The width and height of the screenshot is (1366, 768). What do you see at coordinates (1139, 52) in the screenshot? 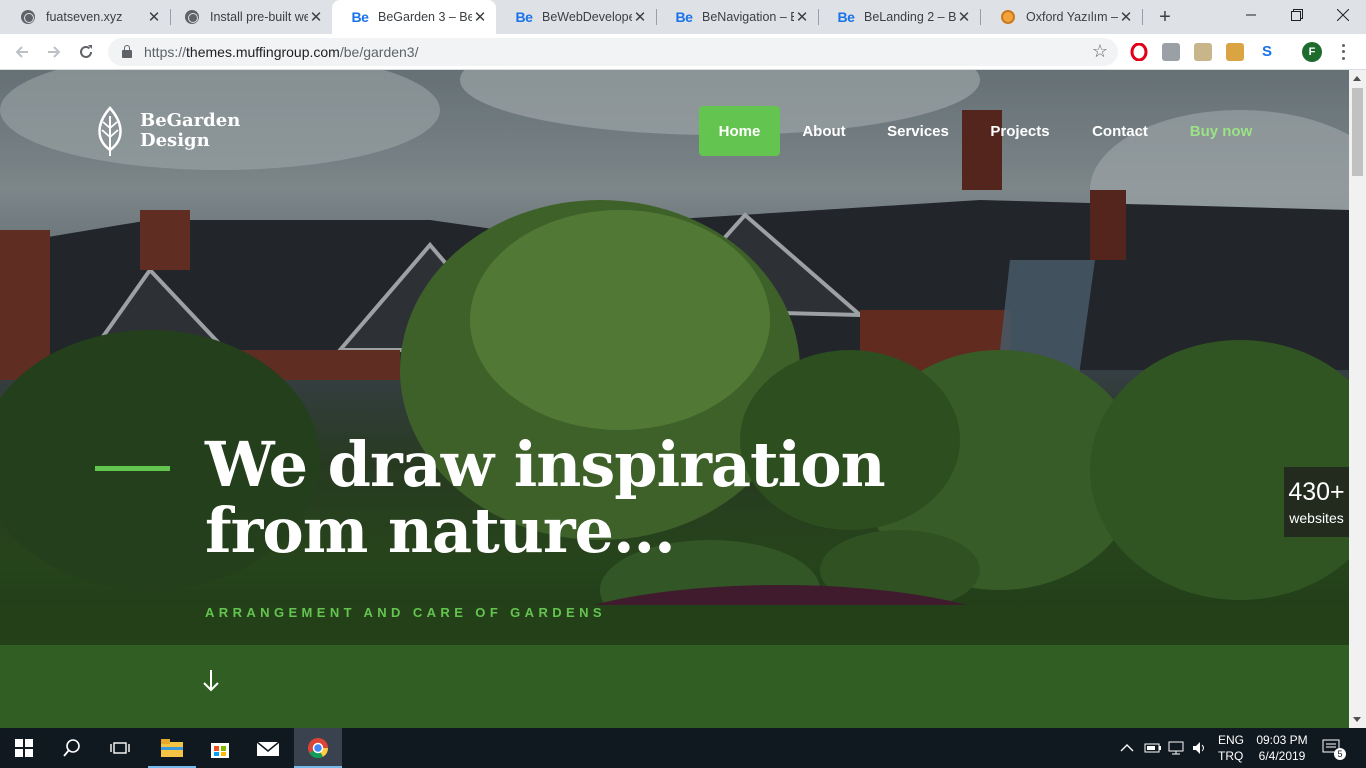
I see `opera-extension-icon` at bounding box center [1139, 52].